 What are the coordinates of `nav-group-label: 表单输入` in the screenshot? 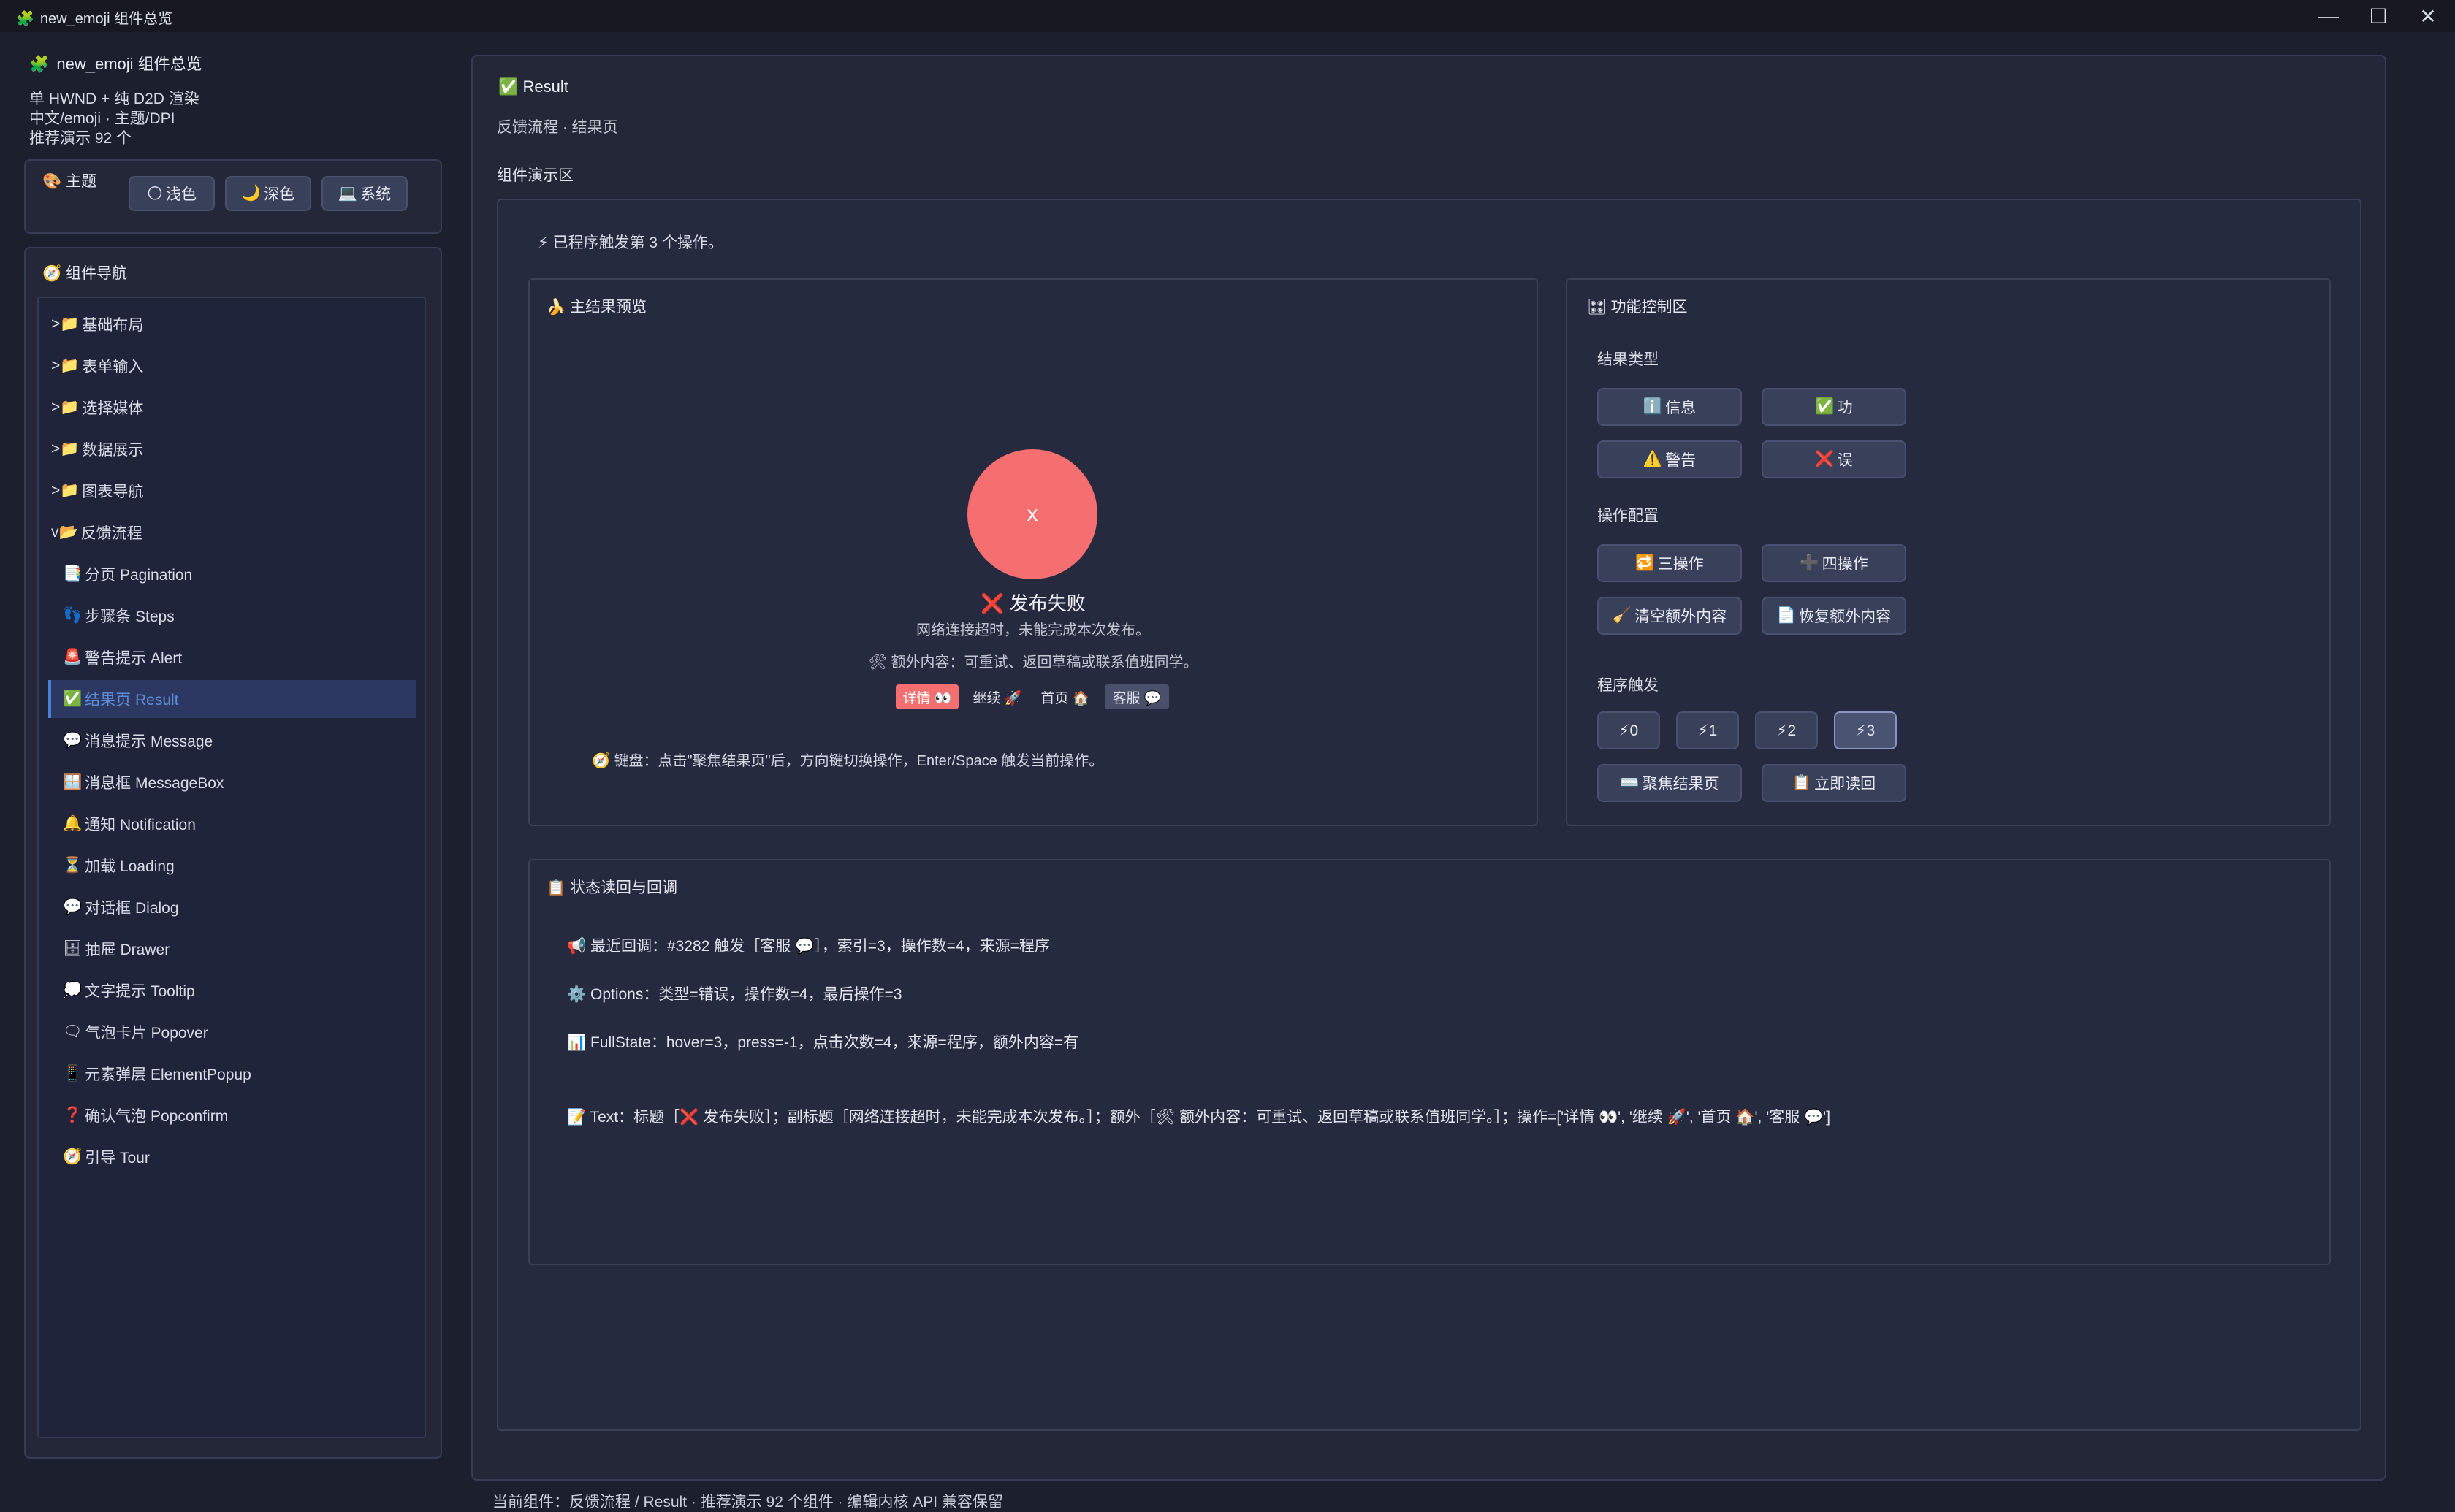 It's located at (113, 367).